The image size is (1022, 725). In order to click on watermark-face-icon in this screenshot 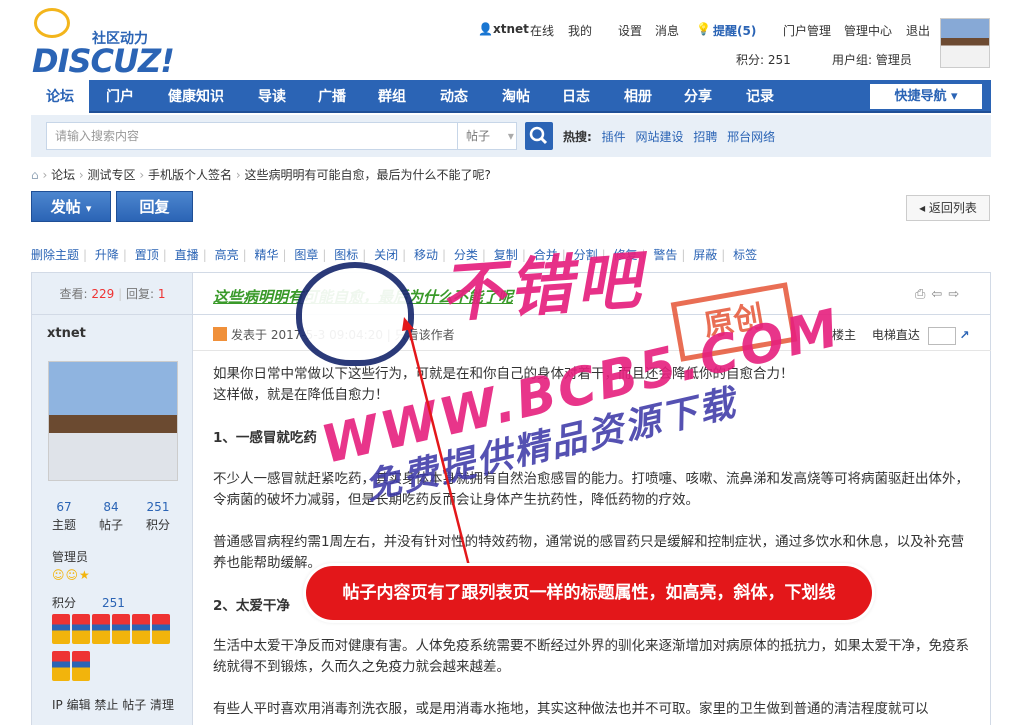, I will do `click(355, 314)`.